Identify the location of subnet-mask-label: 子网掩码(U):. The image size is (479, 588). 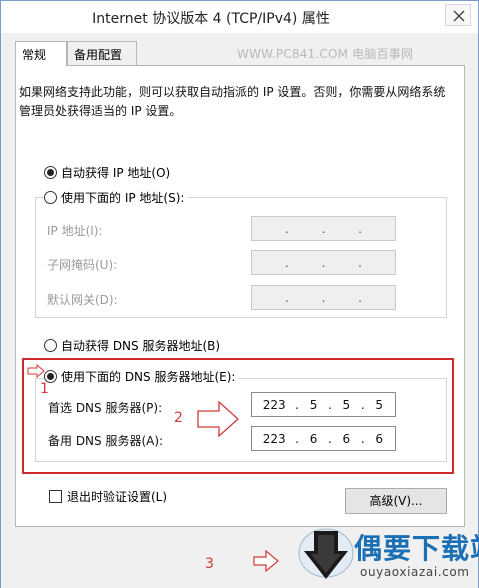
(82, 265).